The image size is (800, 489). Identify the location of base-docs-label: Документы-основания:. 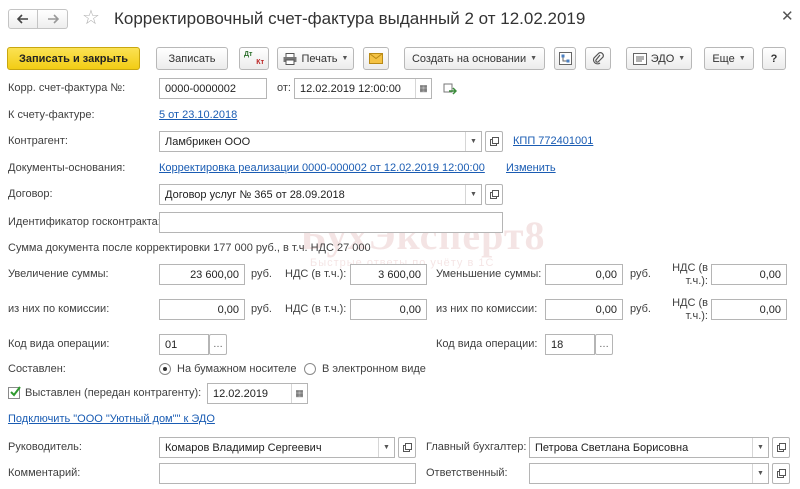
(67, 168).